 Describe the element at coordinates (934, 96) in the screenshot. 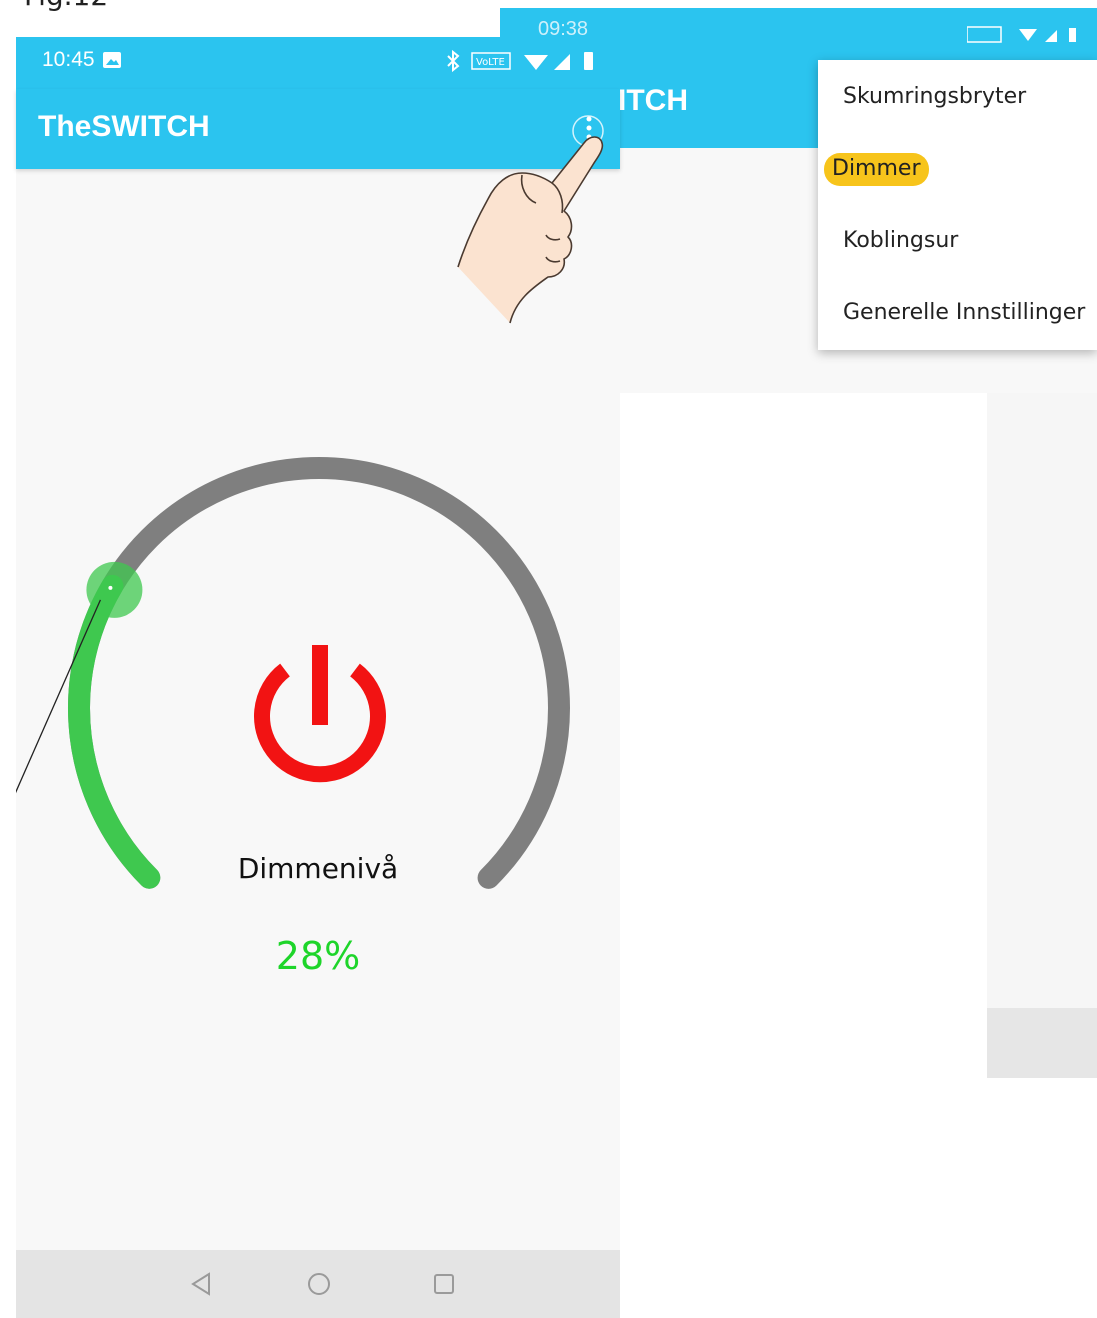

I see `menu-item-skumringsbryter: Skumringsbryter` at that location.